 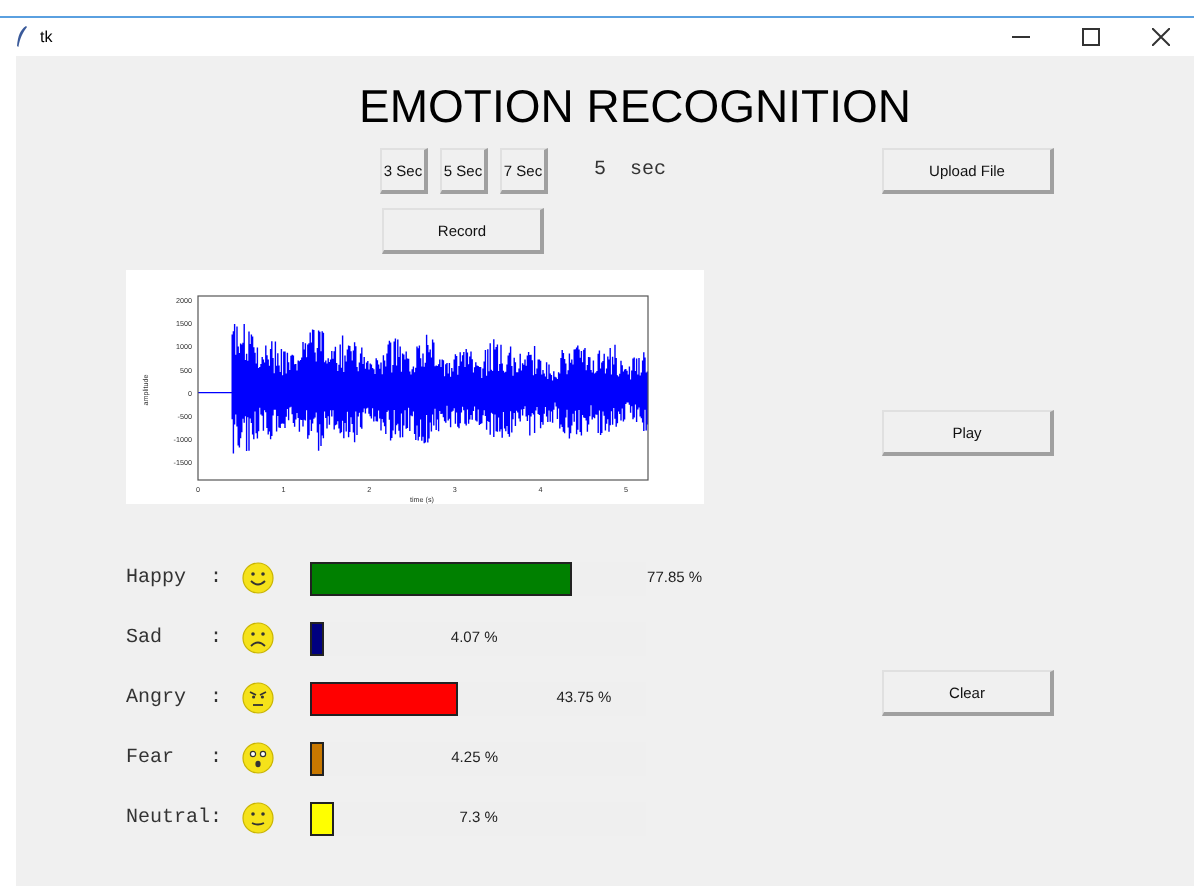 I want to click on emotion-label: Angry :, so click(x=175, y=698).